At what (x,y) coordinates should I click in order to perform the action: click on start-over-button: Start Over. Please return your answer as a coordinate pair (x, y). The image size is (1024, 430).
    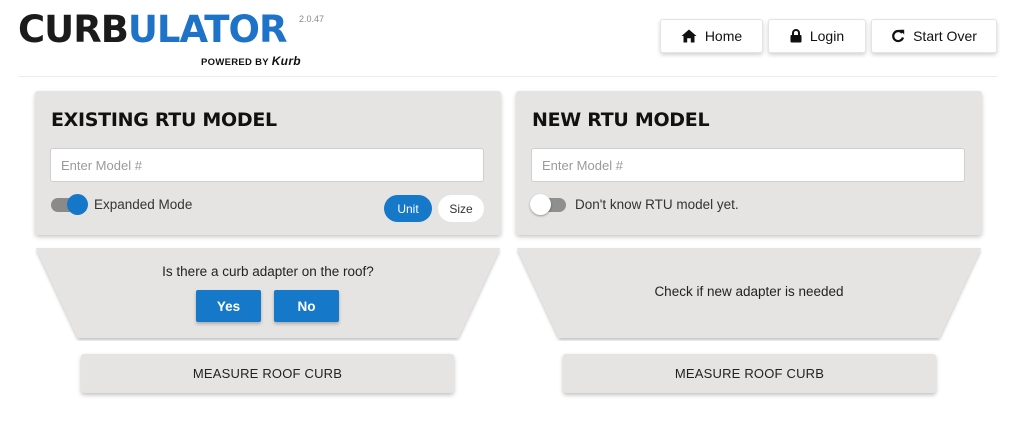
    Looking at the image, I should click on (934, 36).